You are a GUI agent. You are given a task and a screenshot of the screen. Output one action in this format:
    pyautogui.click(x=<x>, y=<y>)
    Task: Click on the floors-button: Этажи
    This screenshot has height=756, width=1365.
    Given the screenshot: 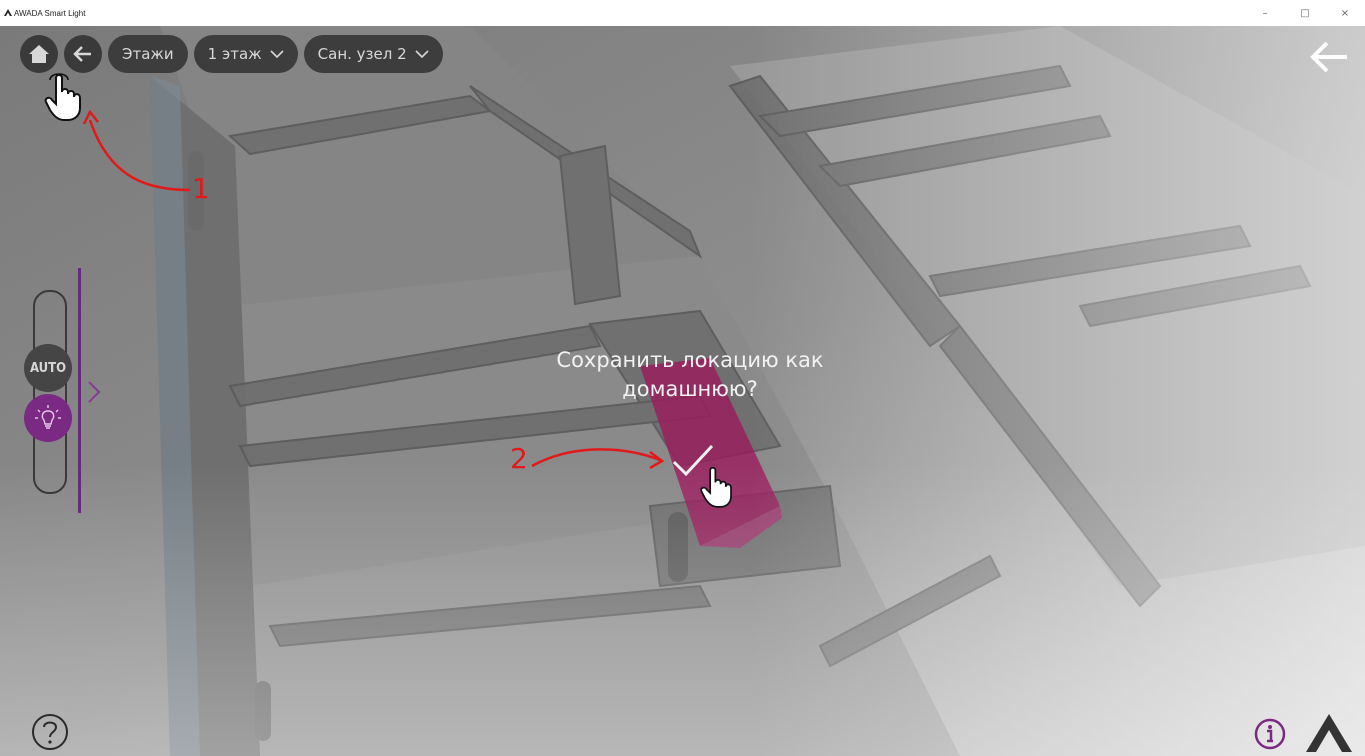 What is the action you would take?
    pyautogui.click(x=148, y=54)
    